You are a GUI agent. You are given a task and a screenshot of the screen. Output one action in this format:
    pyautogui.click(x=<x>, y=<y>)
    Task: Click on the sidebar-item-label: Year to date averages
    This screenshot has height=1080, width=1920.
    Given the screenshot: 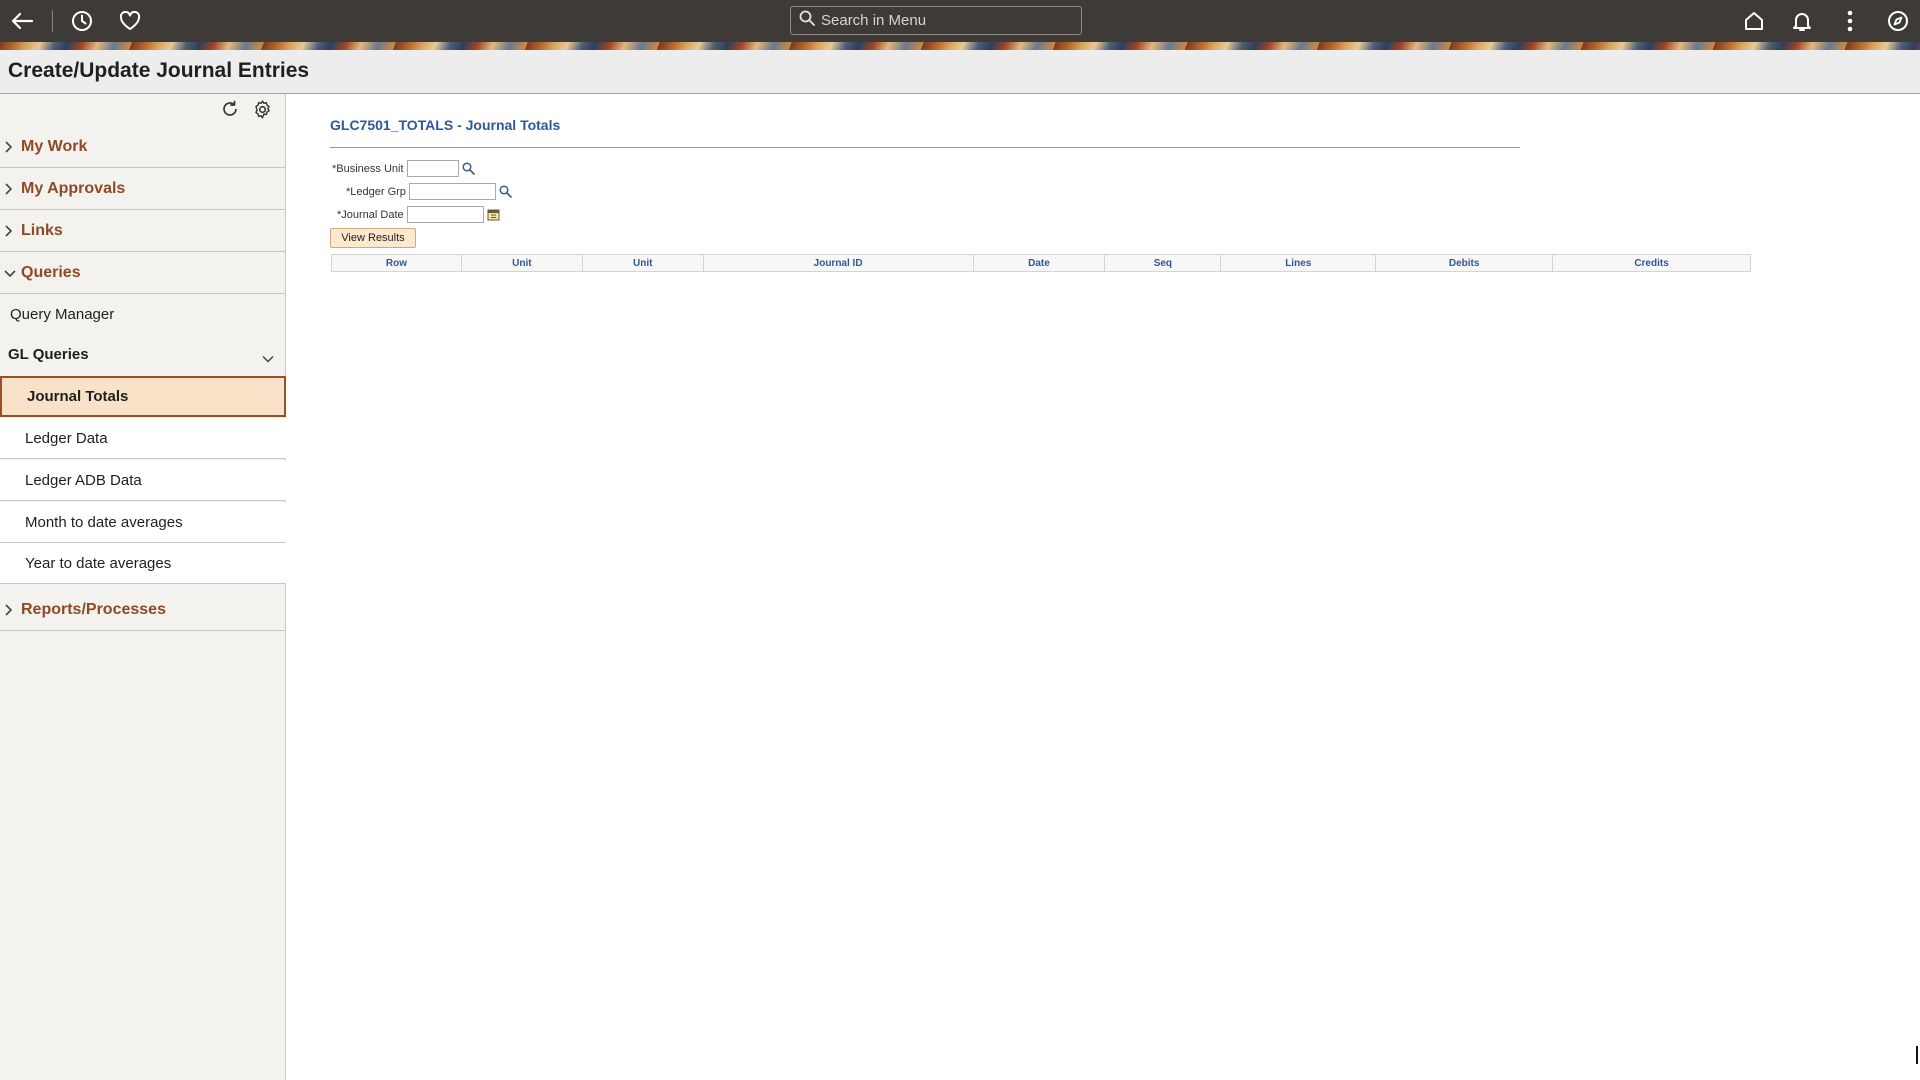 What is the action you would take?
    pyautogui.click(x=98, y=563)
    